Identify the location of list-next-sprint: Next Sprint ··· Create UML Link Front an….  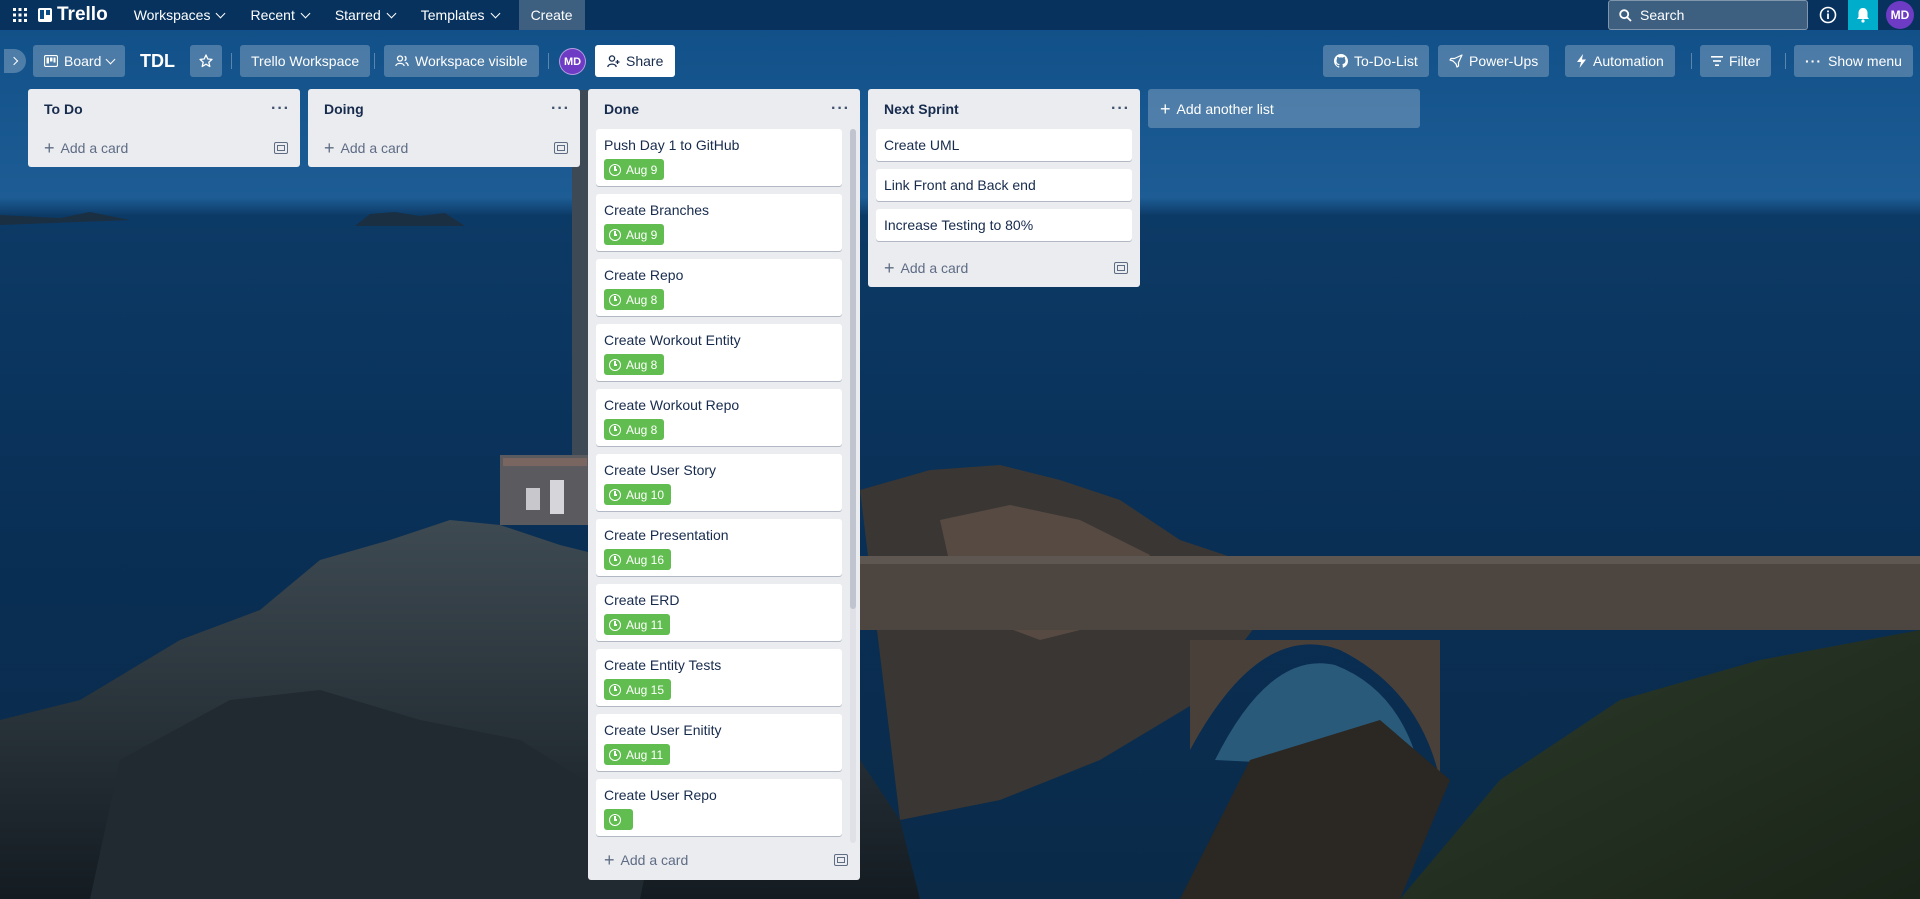
(1004, 188).